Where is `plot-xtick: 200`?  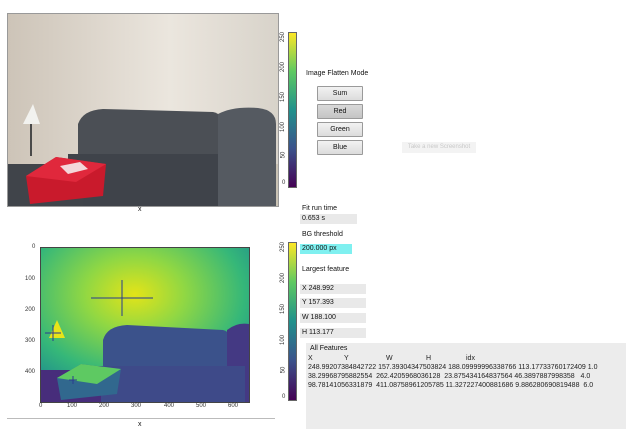 plot-xtick: 200 is located at coordinates (104, 406).